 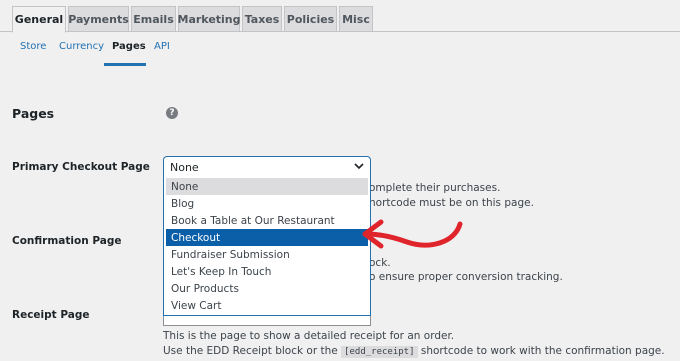 What do you see at coordinates (451, 203) in the screenshot?
I see `checkout-description-line2: hortcode must be on this page.` at bounding box center [451, 203].